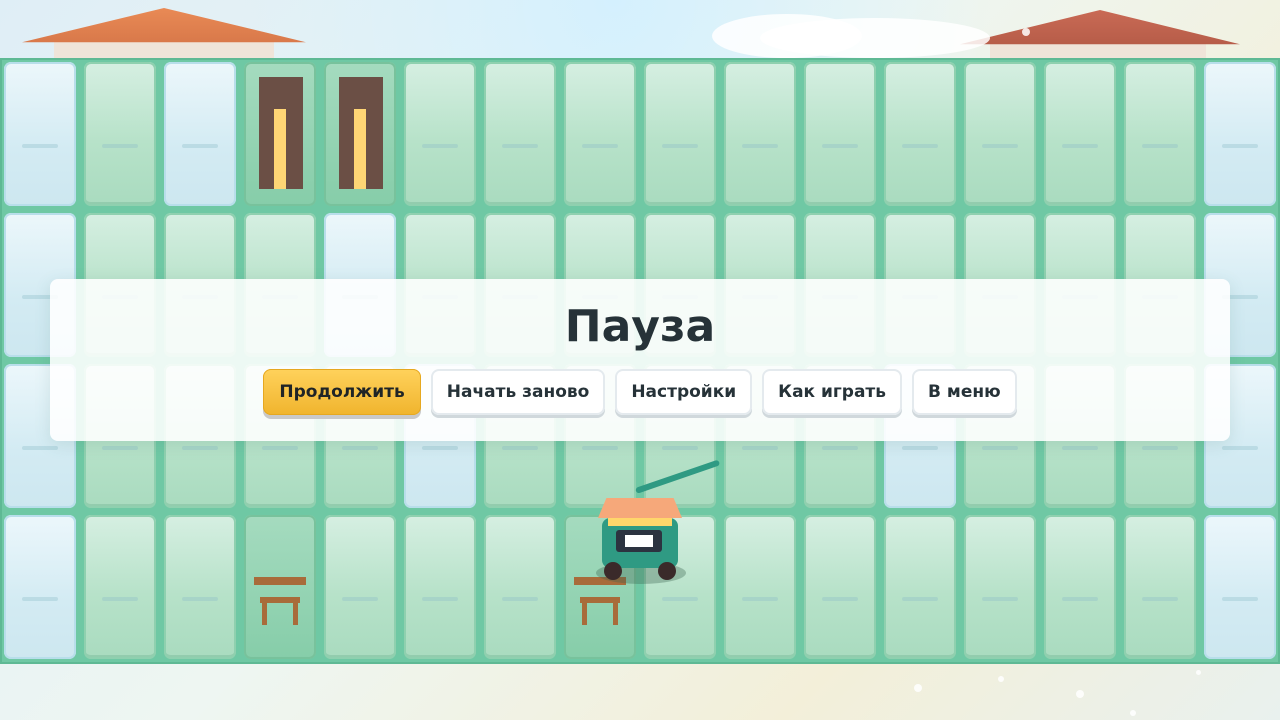 The image size is (1280, 720). What do you see at coordinates (1100, 35) in the screenshot?
I see `house-right` at bounding box center [1100, 35].